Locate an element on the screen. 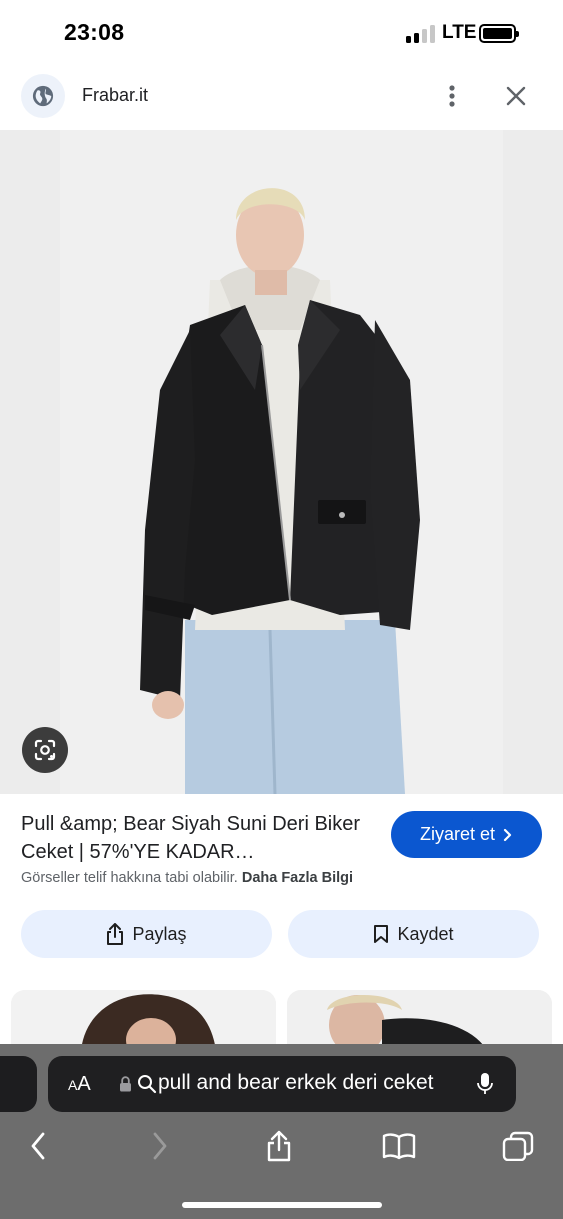  share-button: Paylaş is located at coordinates (146, 934).